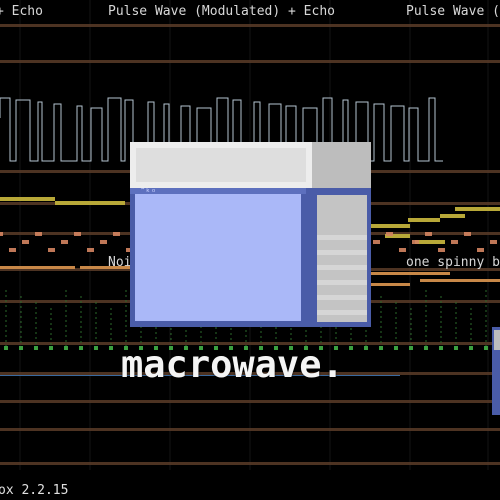  What do you see at coordinates (497, 340) in the screenshot?
I see `logo-fragment` at bounding box center [497, 340].